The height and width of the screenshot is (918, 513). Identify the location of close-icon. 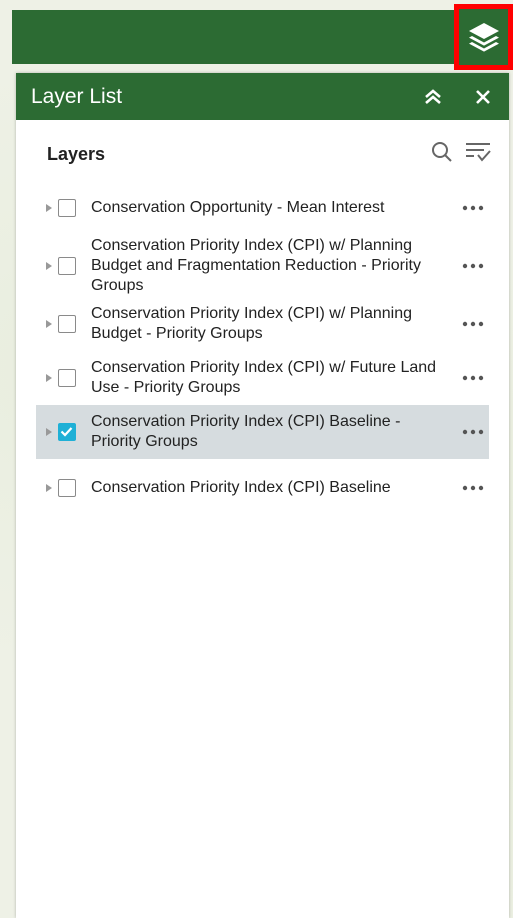
(483, 97).